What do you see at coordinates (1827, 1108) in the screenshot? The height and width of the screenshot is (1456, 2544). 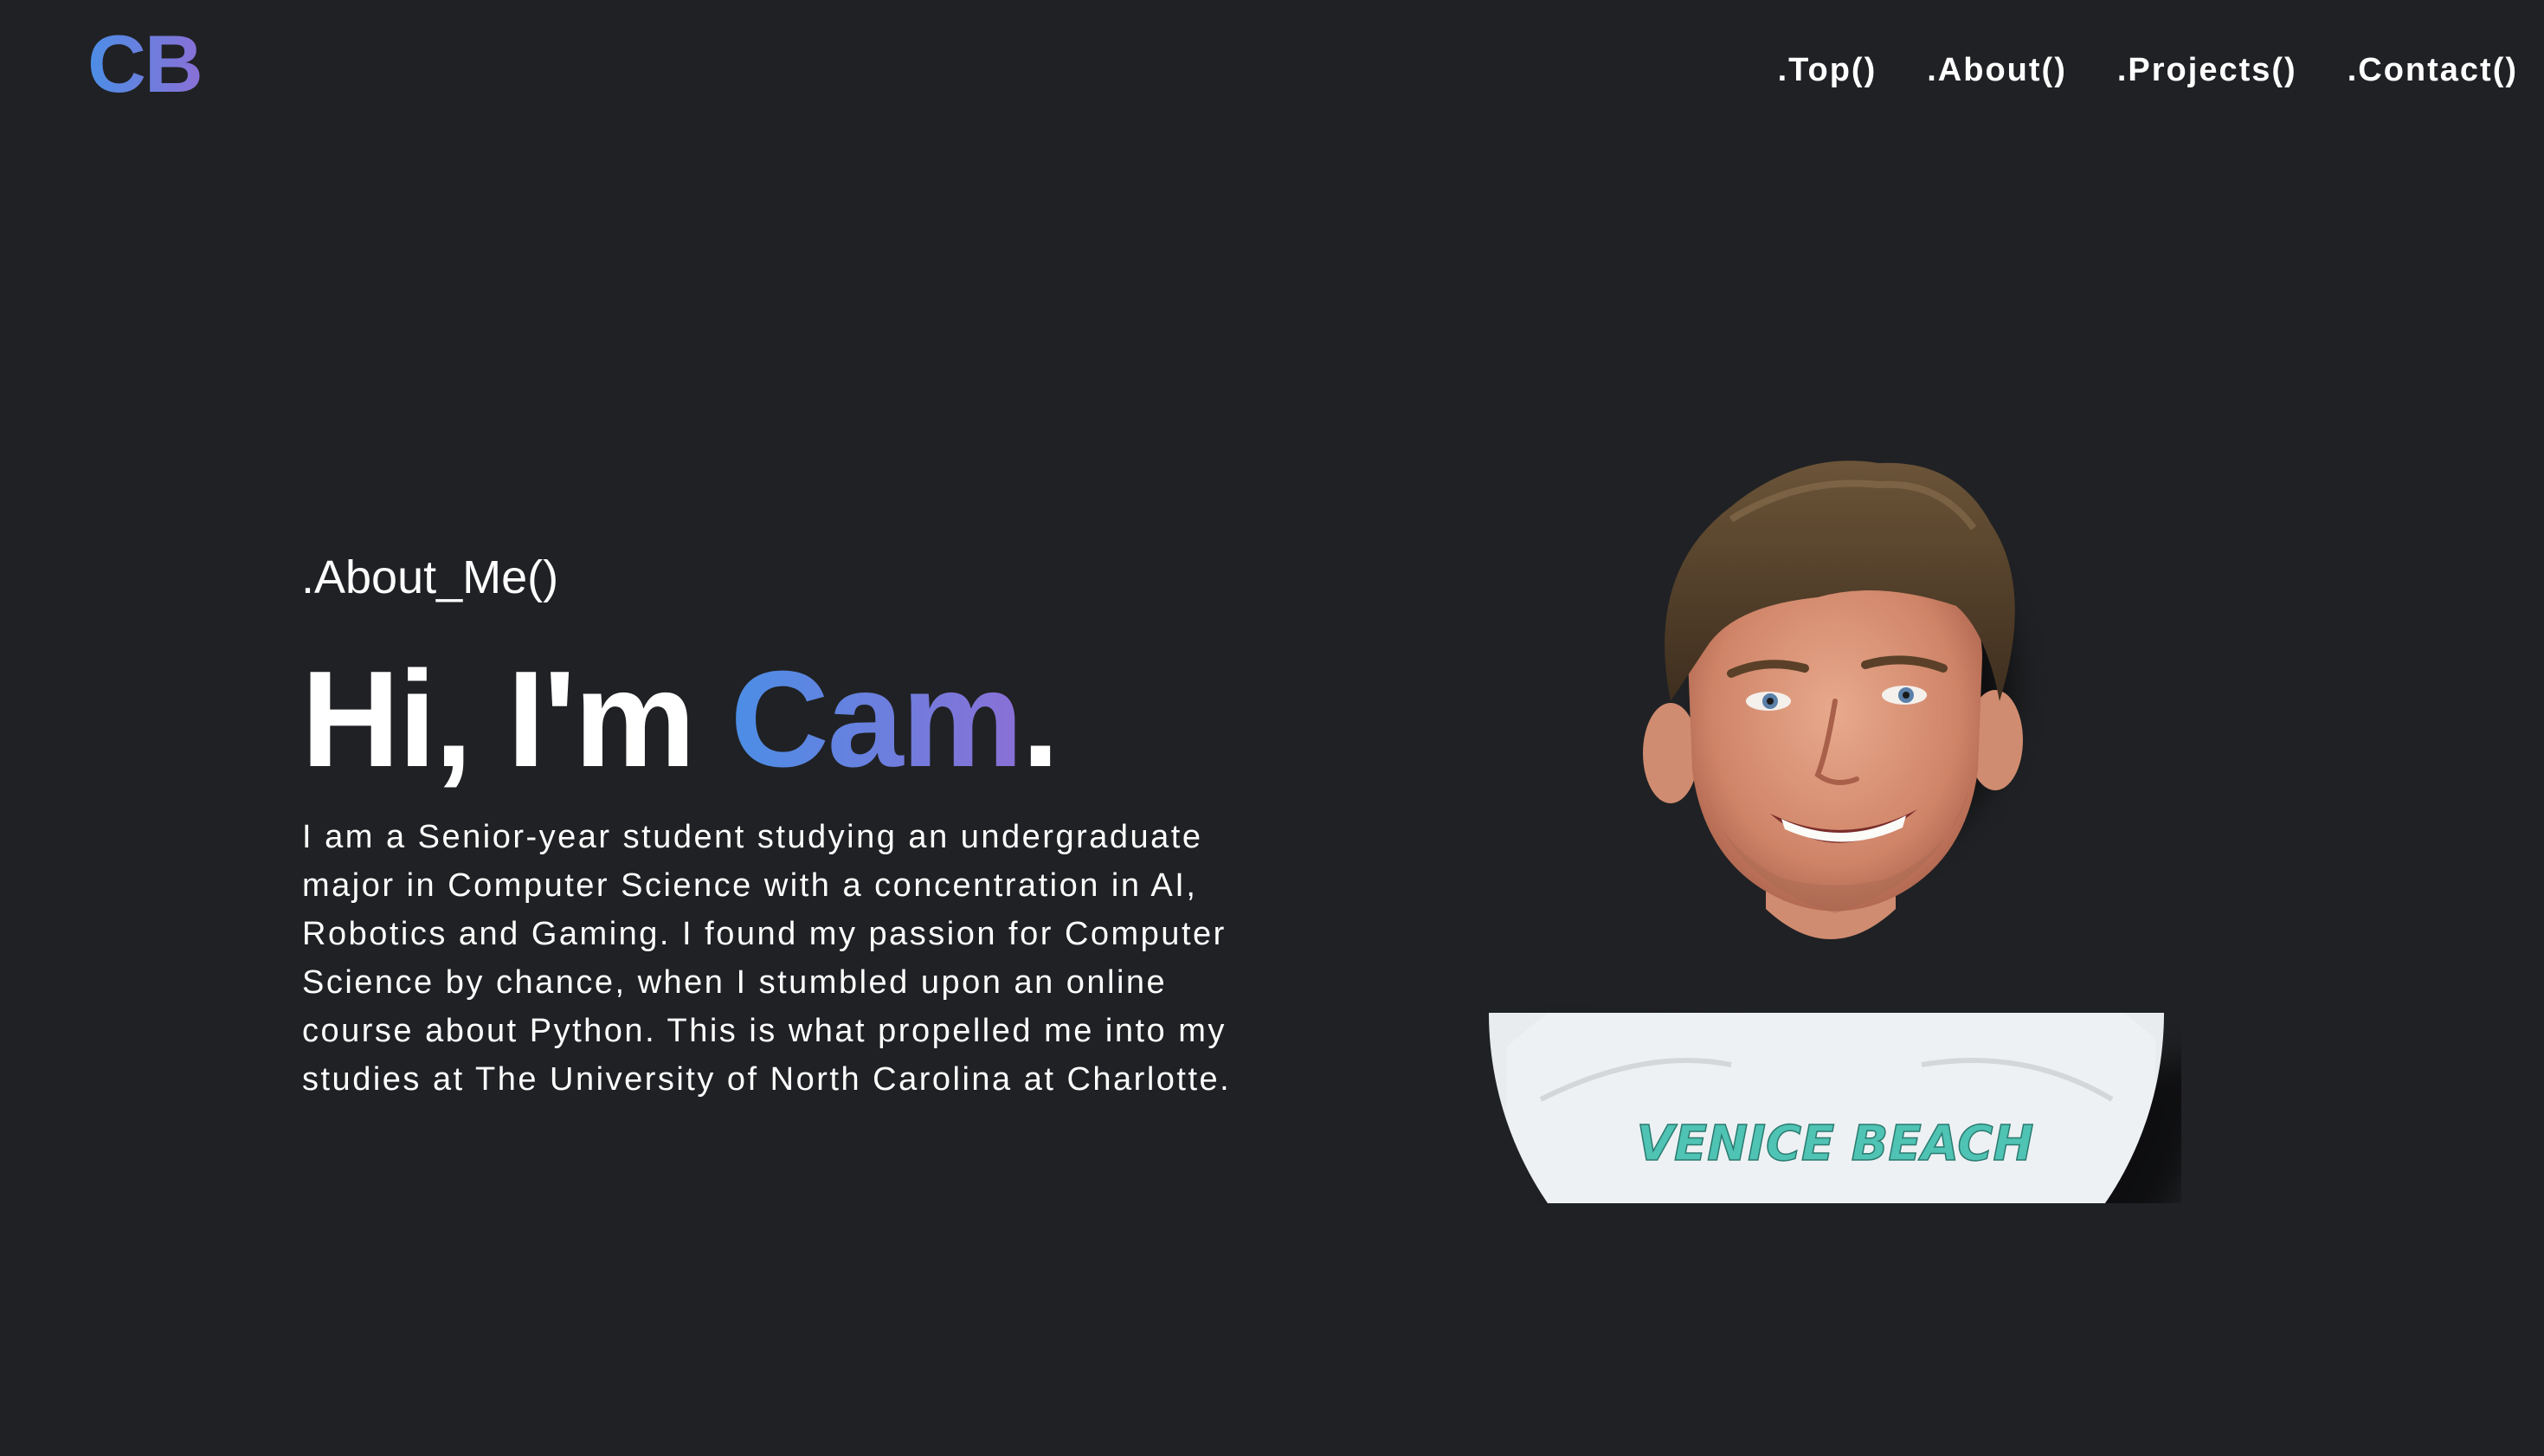 I see `shirt-shape: VENICE BEACH` at bounding box center [1827, 1108].